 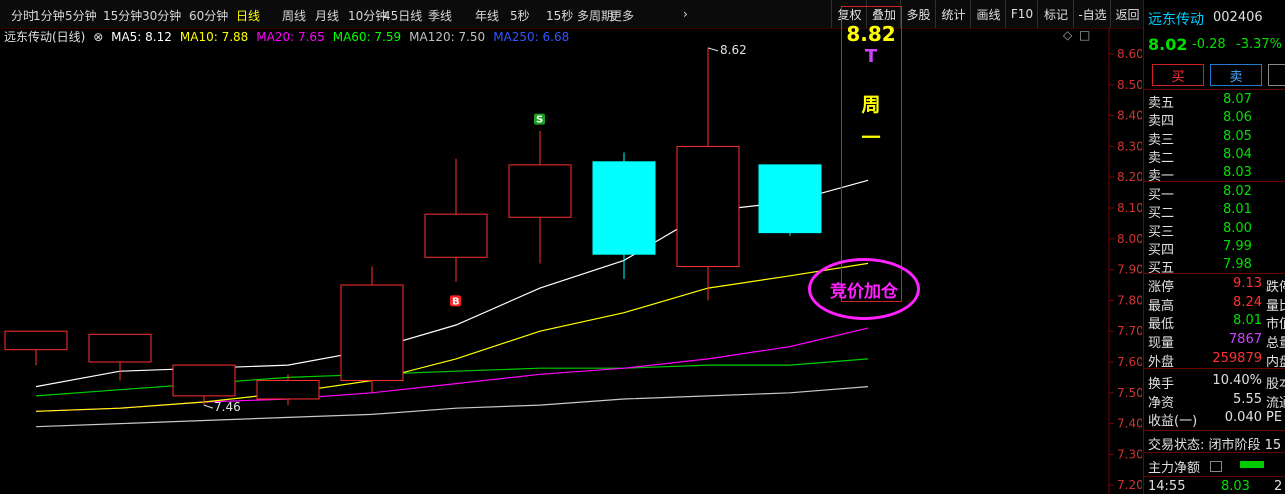 What do you see at coordinates (988, 14) in the screenshot?
I see `toolbar-button: 画线` at bounding box center [988, 14].